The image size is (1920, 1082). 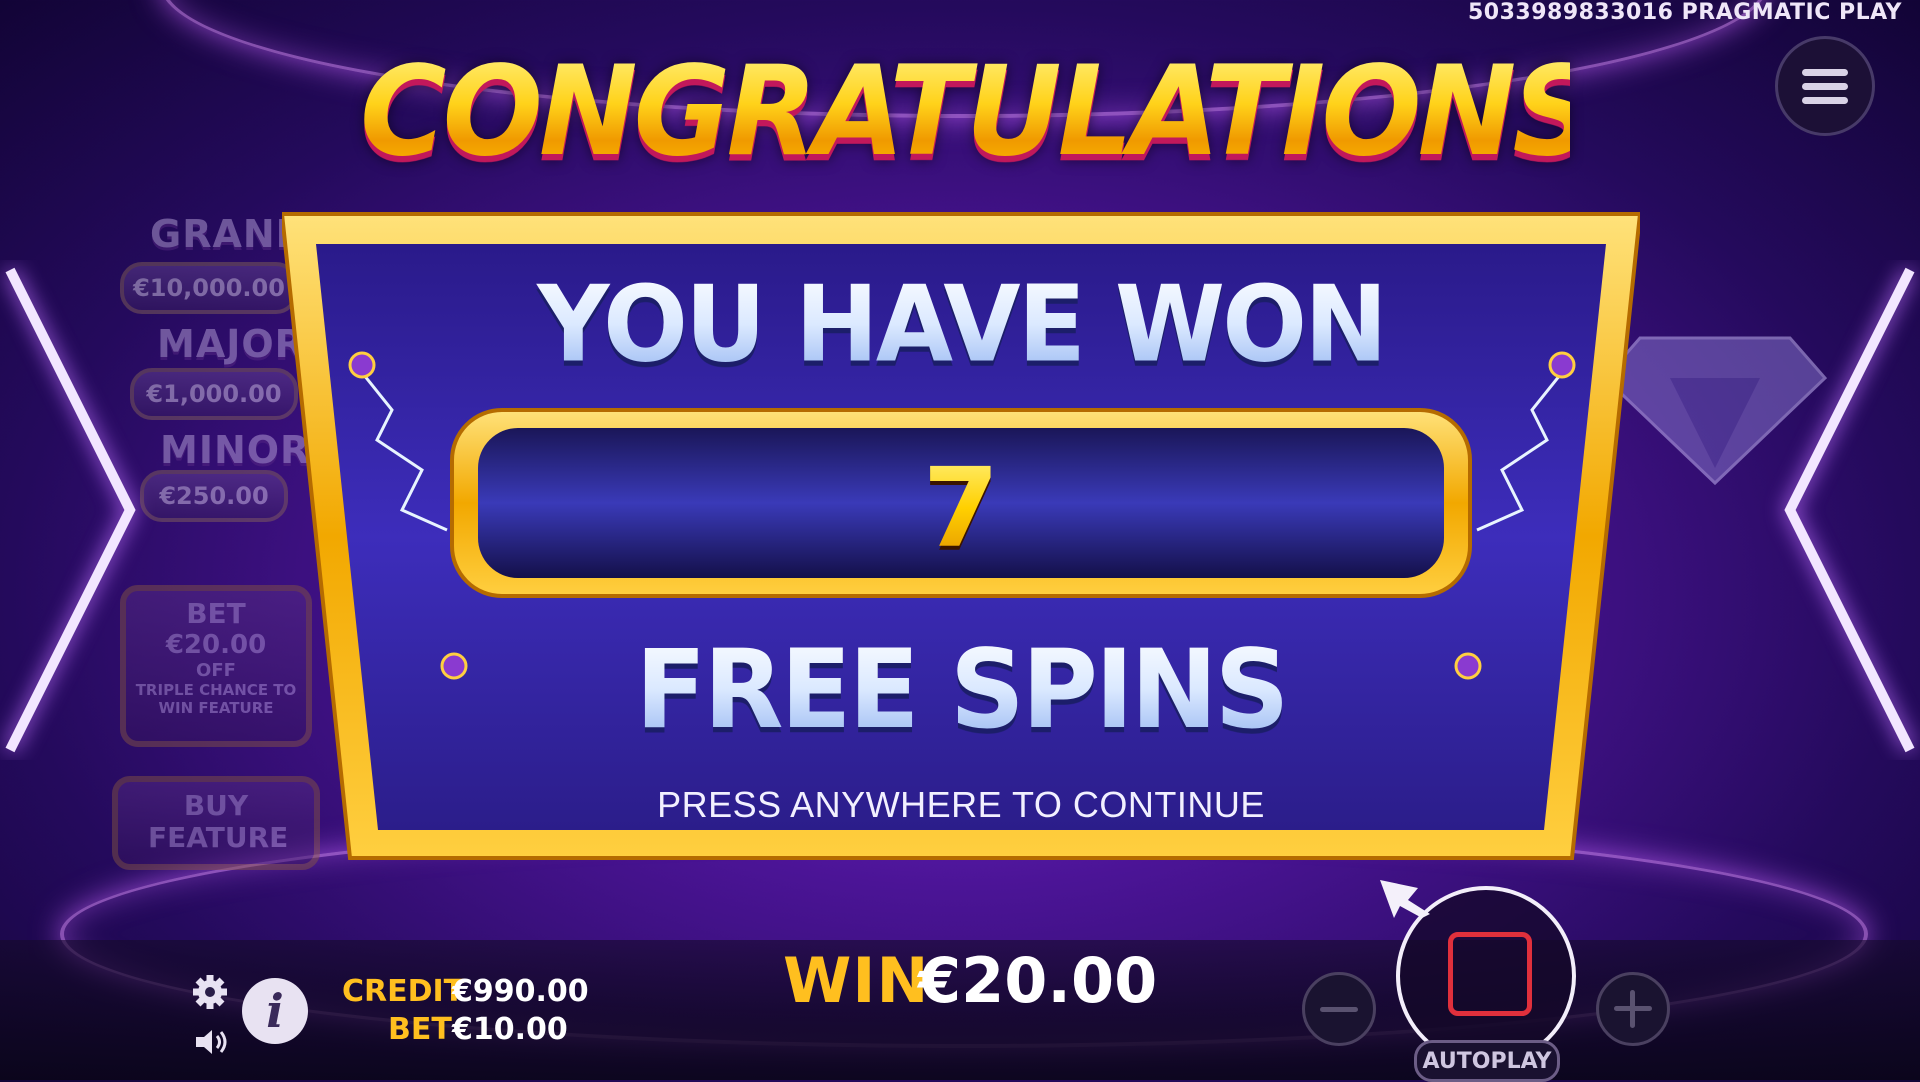 What do you see at coordinates (961, 689) in the screenshot?
I see `free-spins-text: FREE SPINS` at bounding box center [961, 689].